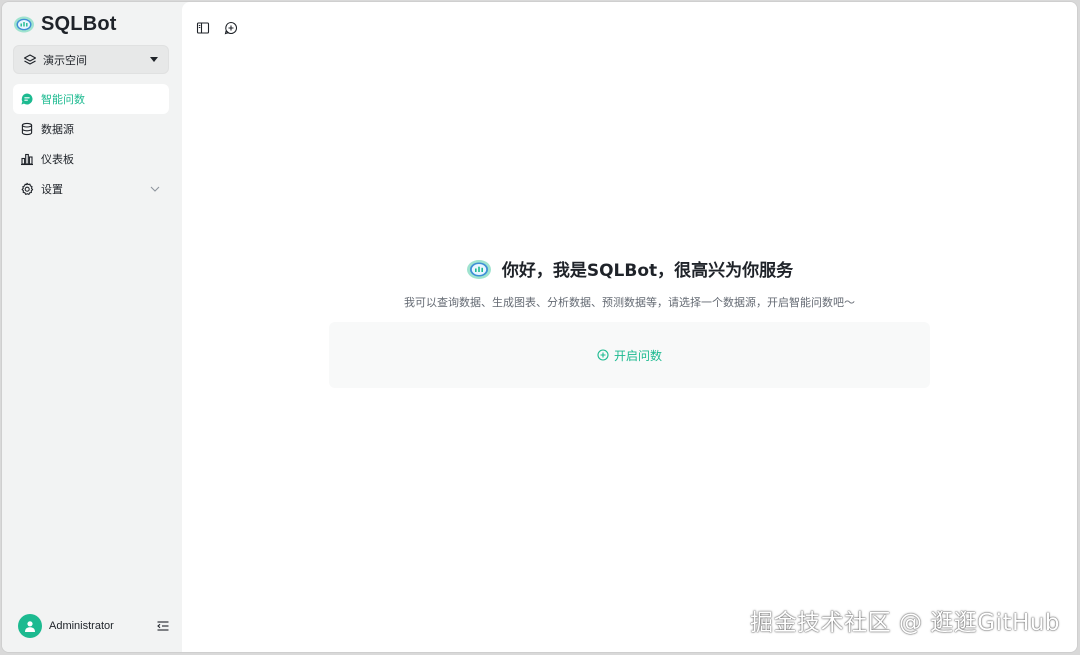  Describe the element at coordinates (647, 271) in the screenshot. I see `welcome-title: 你好，我是SQLBot，很高兴为你服务` at that location.